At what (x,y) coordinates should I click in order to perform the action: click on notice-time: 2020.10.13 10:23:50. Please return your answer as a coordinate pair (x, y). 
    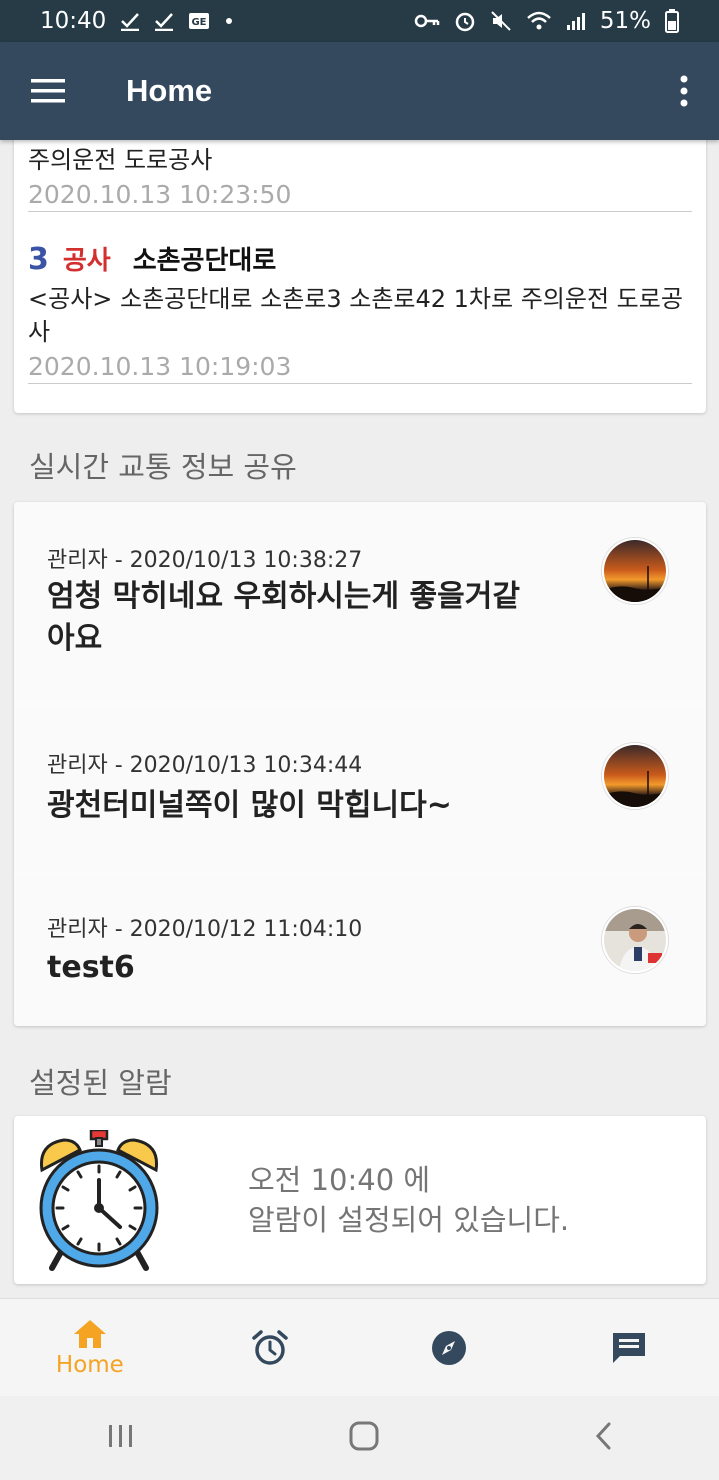
    Looking at the image, I should click on (160, 194).